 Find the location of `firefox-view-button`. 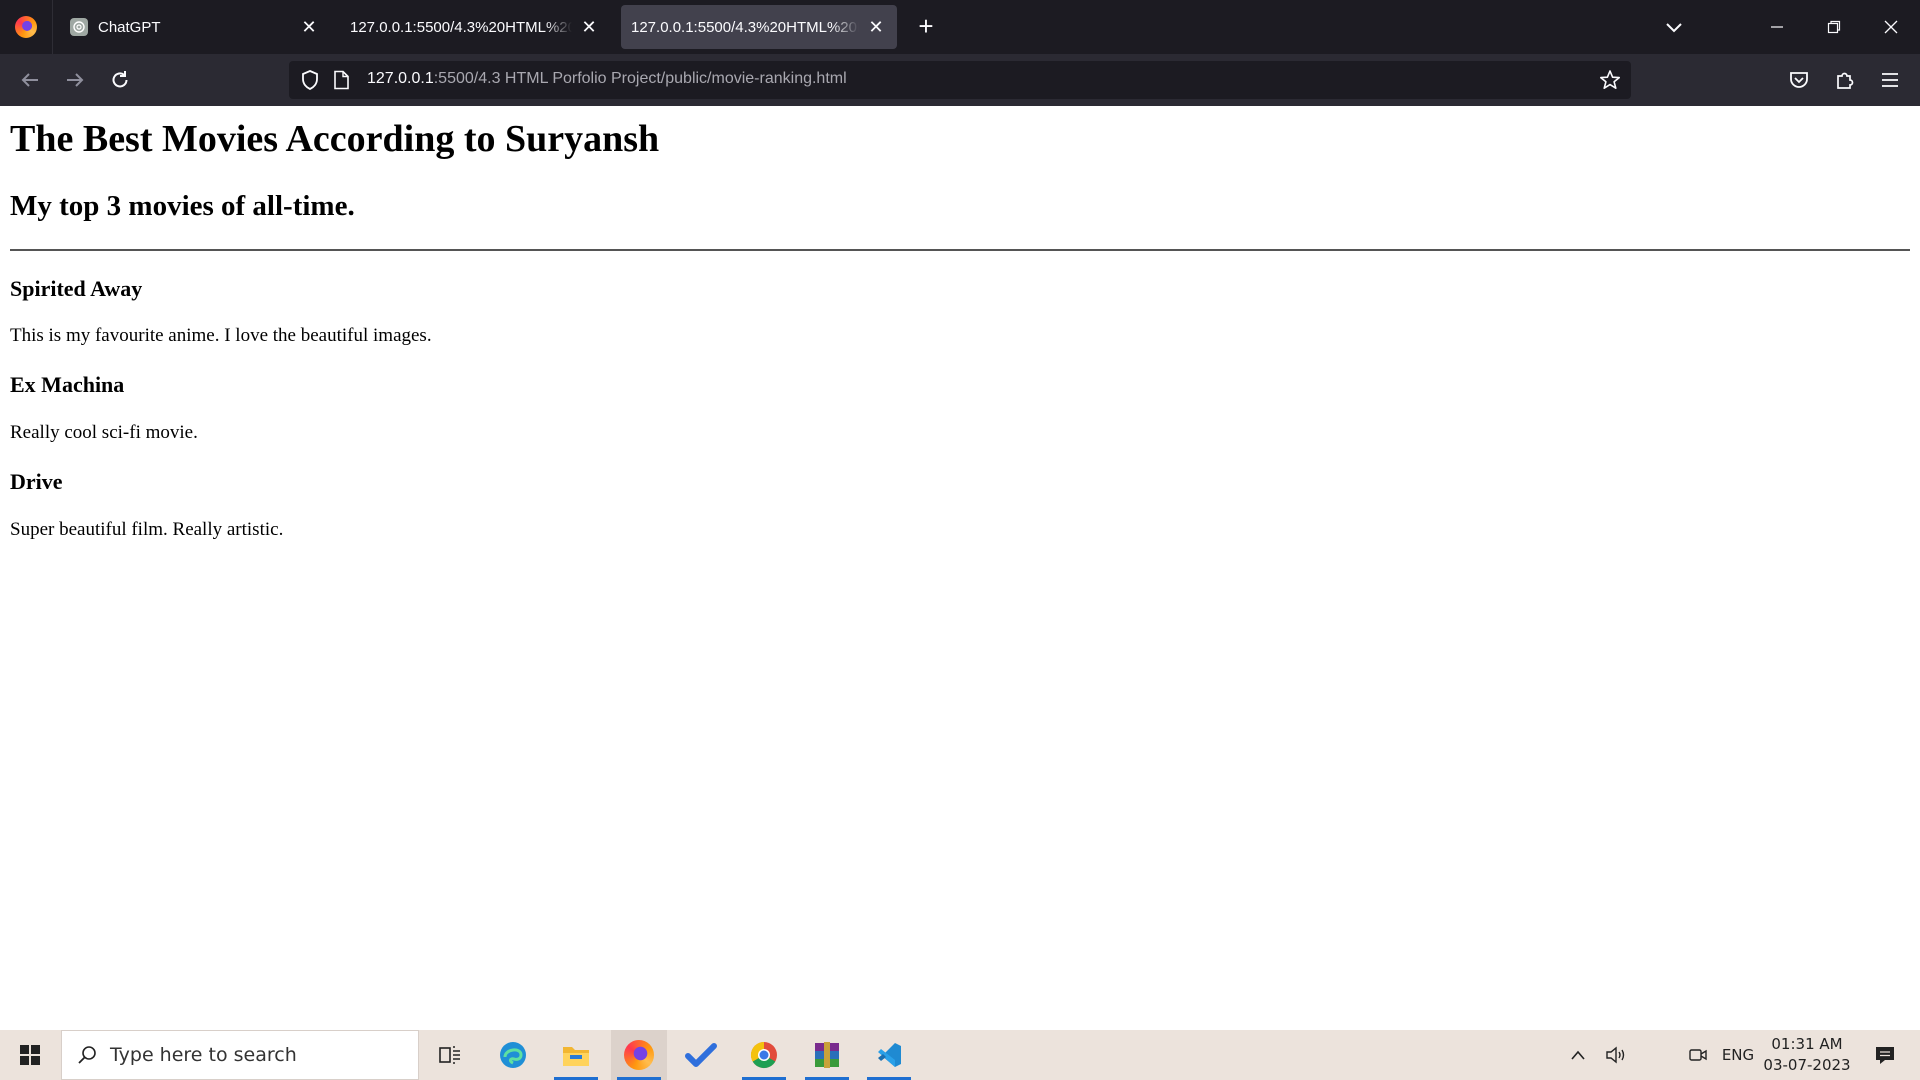

firefox-view-button is located at coordinates (26, 27).